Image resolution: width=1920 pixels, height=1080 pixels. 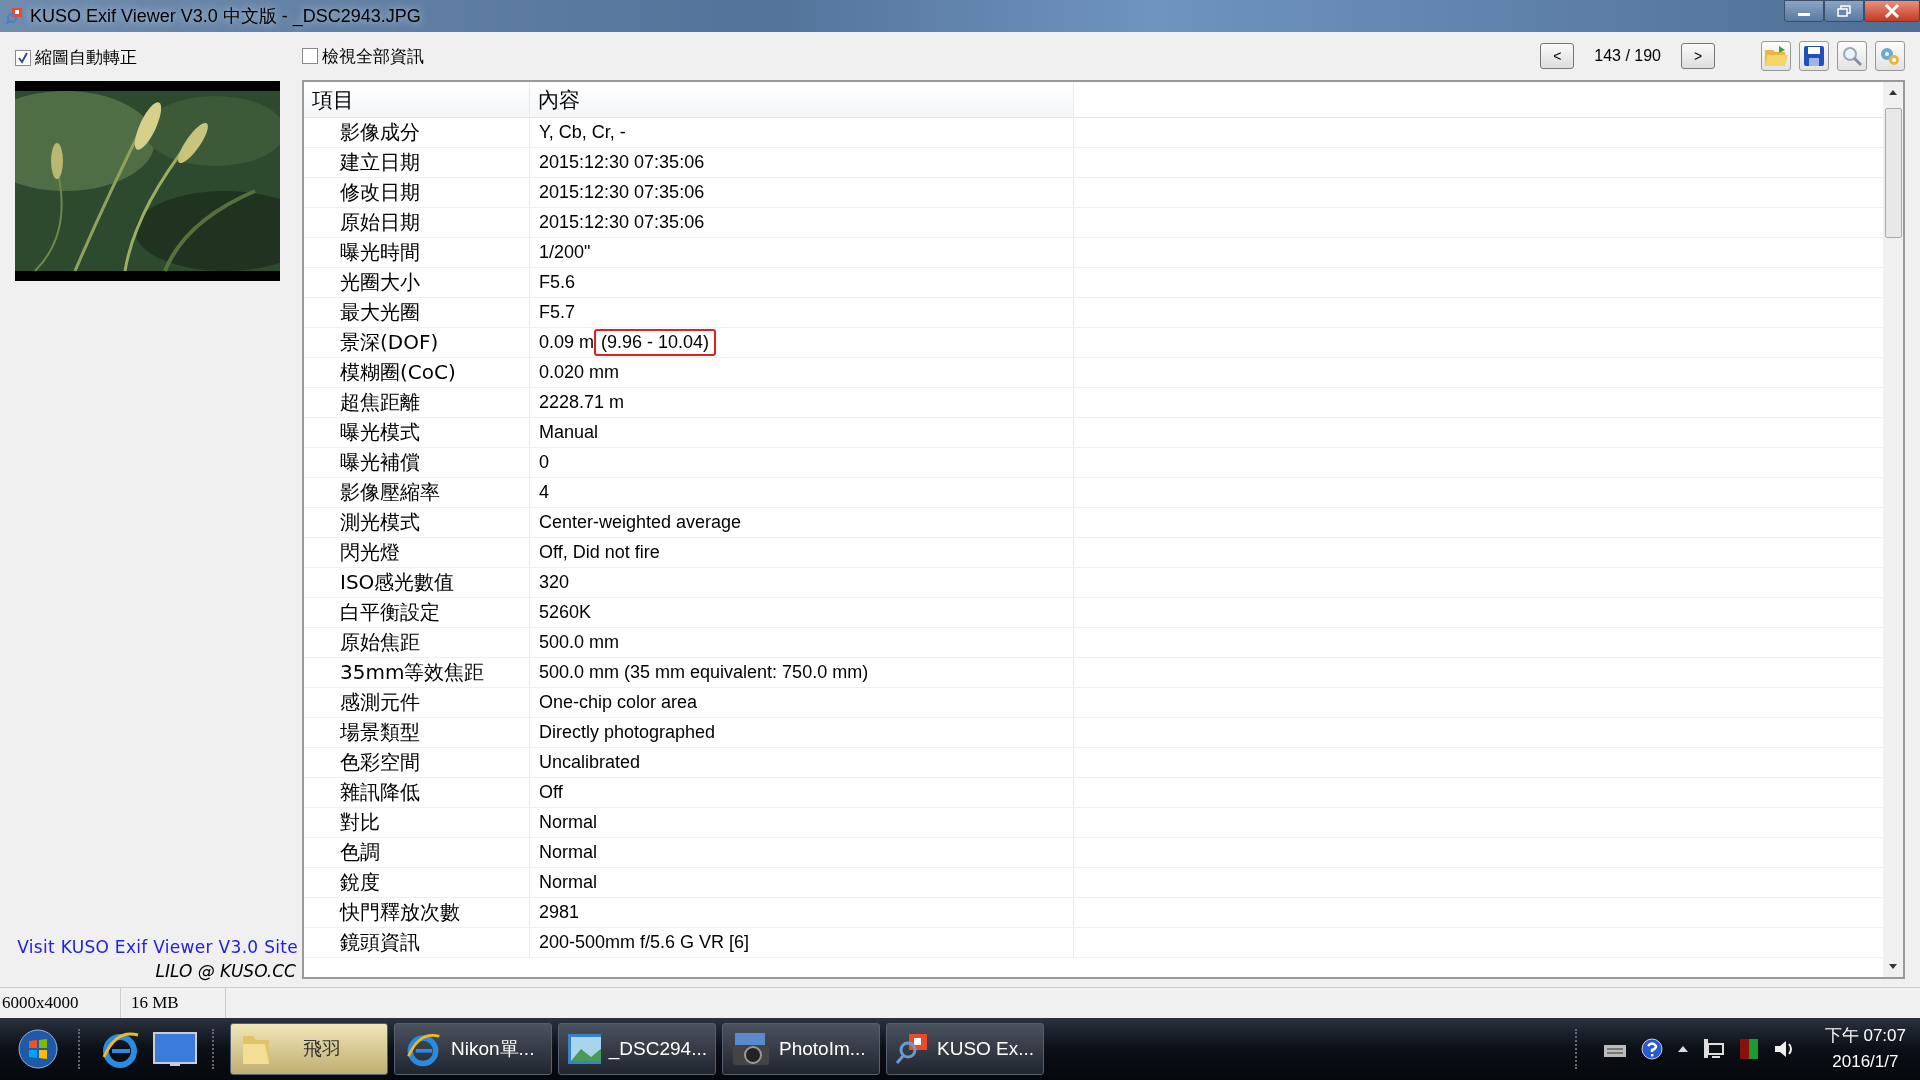 What do you see at coordinates (1852, 56) in the screenshot?
I see `search-icon` at bounding box center [1852, 56].